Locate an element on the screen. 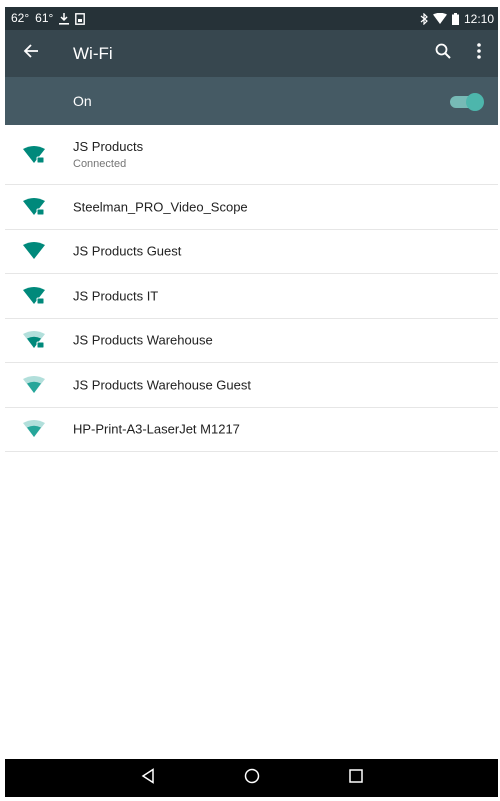  network-ssid: JS Products Warehouse Guest is located at coordinates (162, 385).